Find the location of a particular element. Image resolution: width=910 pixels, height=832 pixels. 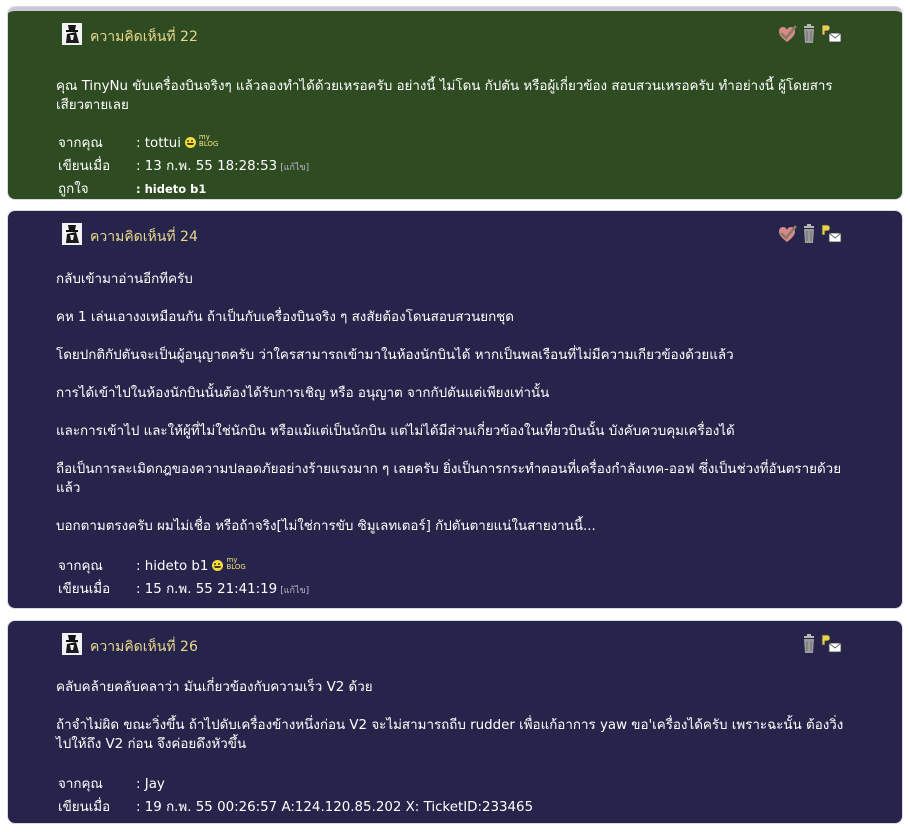

liked-by: : hideto b1 is located at coordinates (171, 189).